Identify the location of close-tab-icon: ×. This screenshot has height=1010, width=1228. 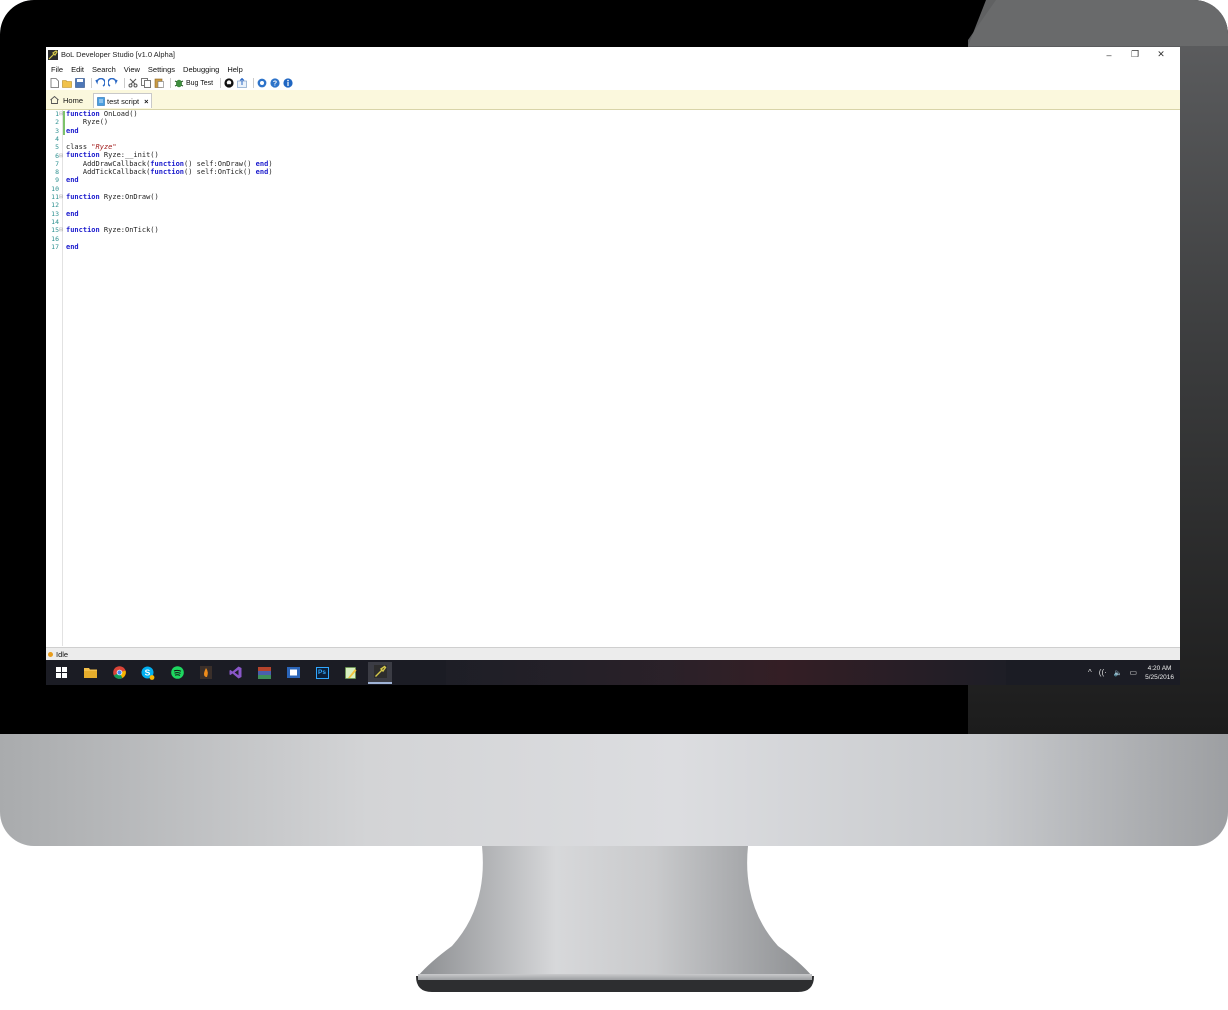
(146, 101).